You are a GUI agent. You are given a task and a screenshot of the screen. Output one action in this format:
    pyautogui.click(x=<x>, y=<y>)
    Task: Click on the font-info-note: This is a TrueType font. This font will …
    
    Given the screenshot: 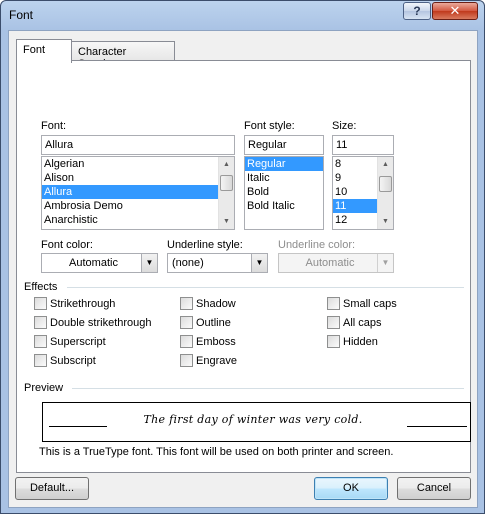 What is the action you would take?
    pyautogui.click(x=216, y=452)
    